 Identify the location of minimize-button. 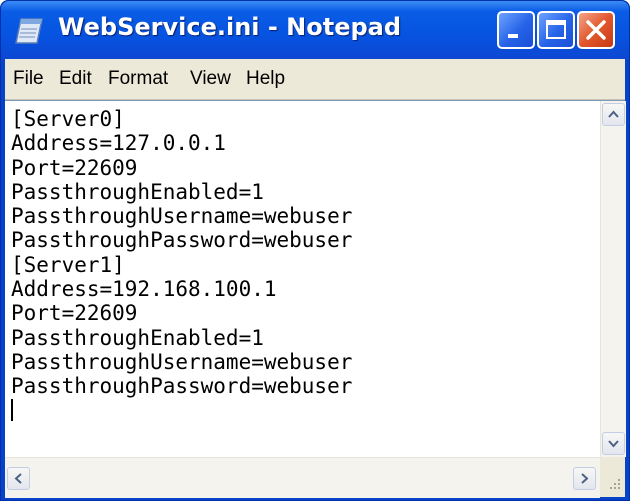
(516, 30).